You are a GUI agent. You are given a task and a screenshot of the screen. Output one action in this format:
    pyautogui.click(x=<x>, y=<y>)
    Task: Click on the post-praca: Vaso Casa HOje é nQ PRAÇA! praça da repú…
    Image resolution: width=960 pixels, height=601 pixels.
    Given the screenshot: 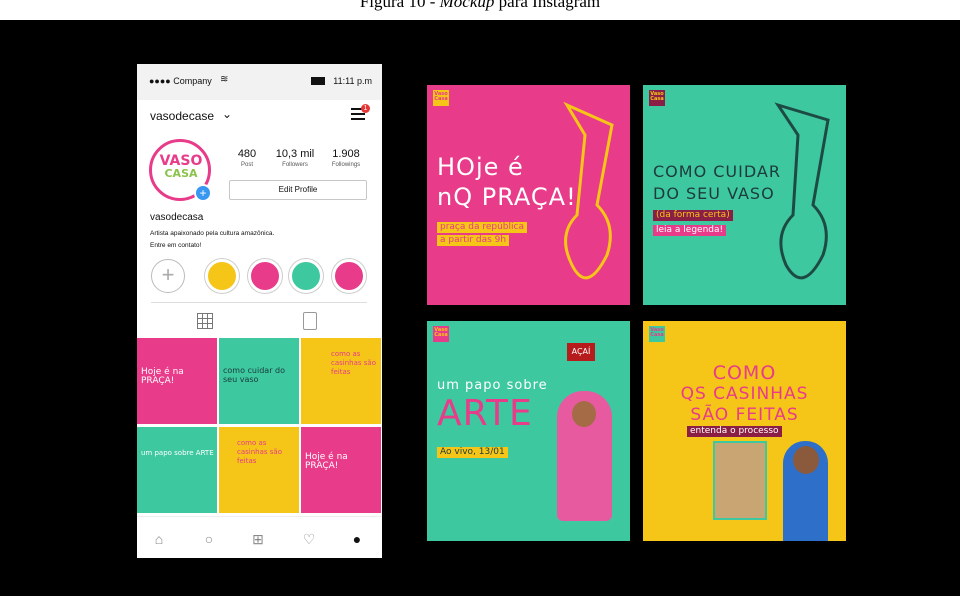 What is the action you would take?
    pyautogui.click(x=528, y=195)
    